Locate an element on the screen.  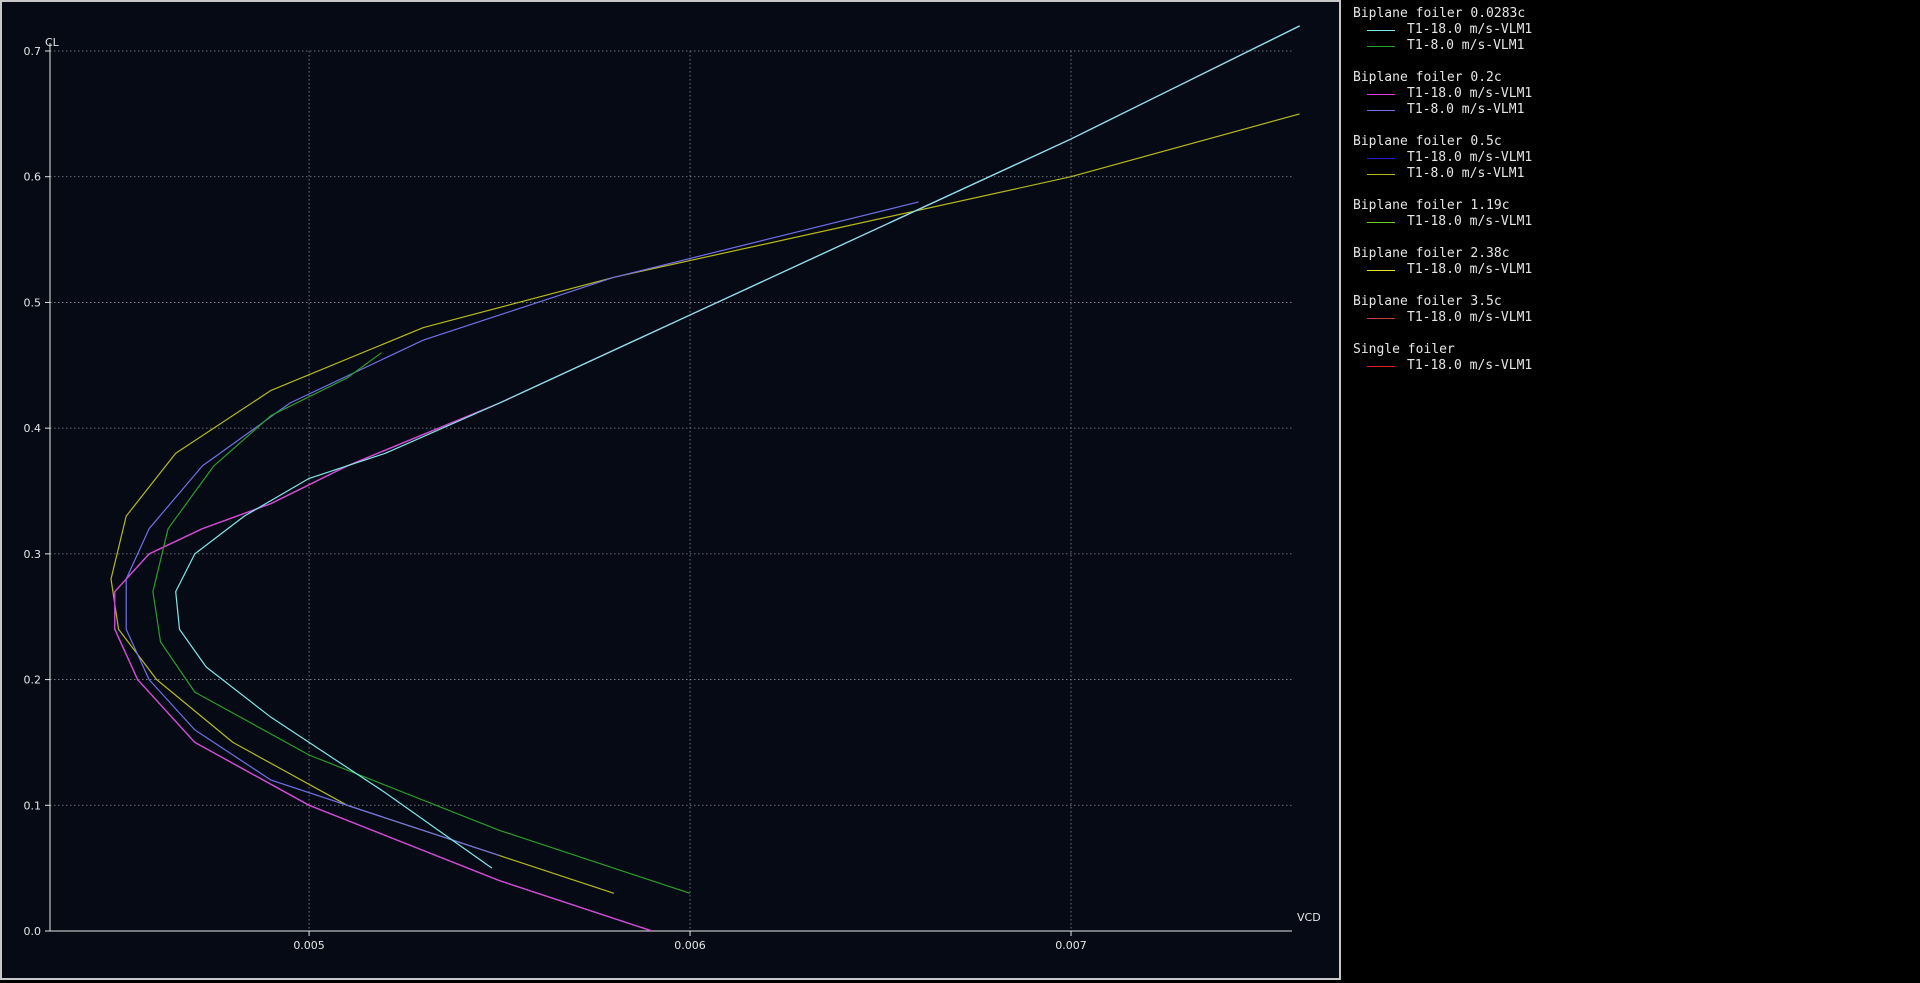
x-tick-label: 0.005 is located at coordinates (309, 945).